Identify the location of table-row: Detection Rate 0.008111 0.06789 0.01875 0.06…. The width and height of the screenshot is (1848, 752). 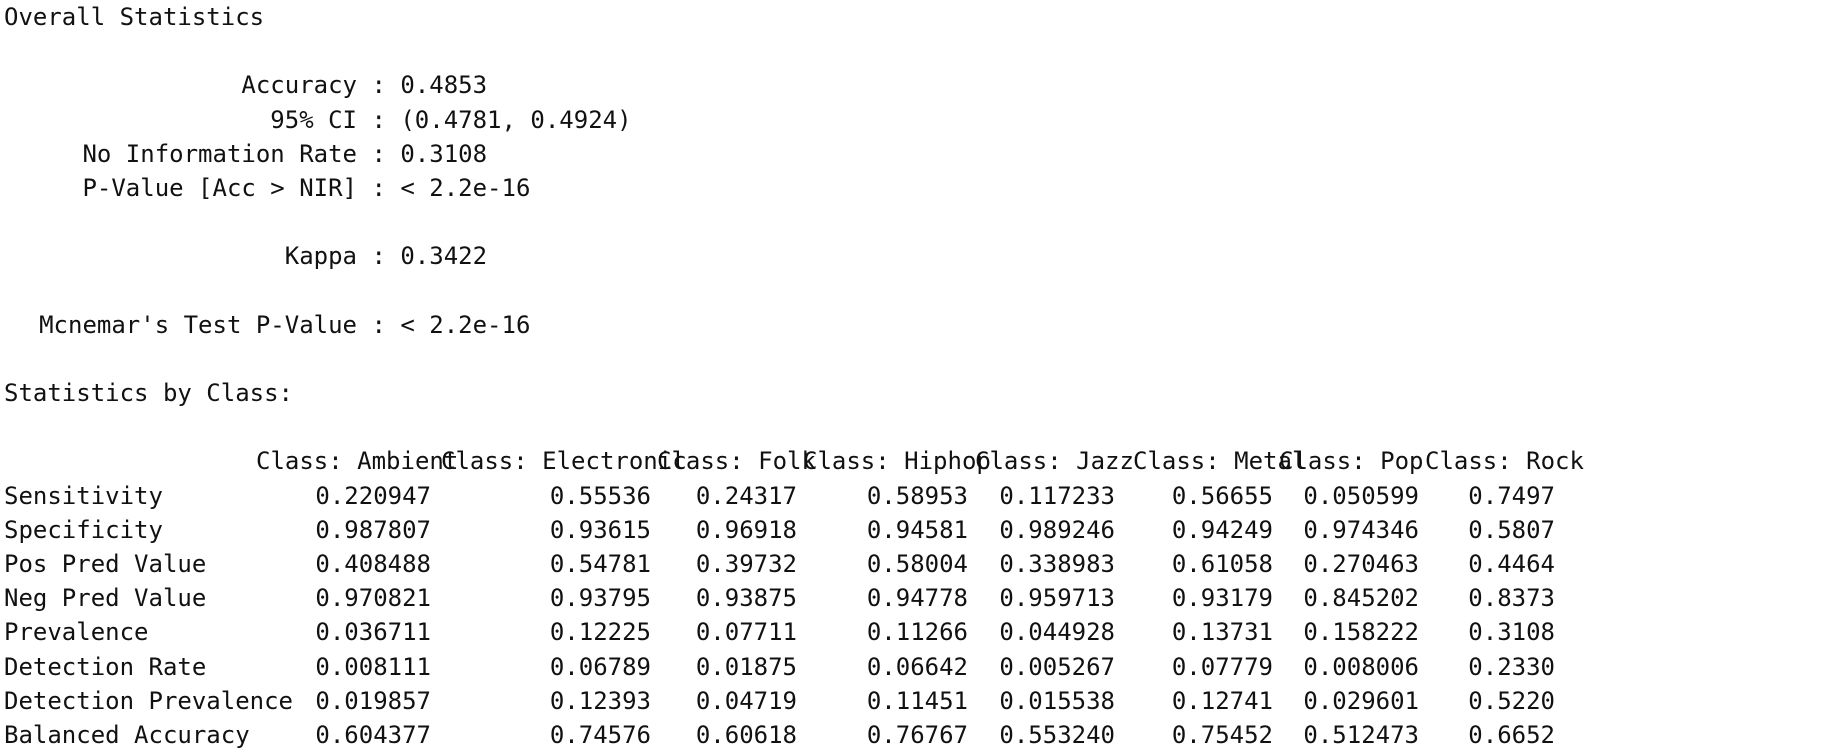
(923, 667).